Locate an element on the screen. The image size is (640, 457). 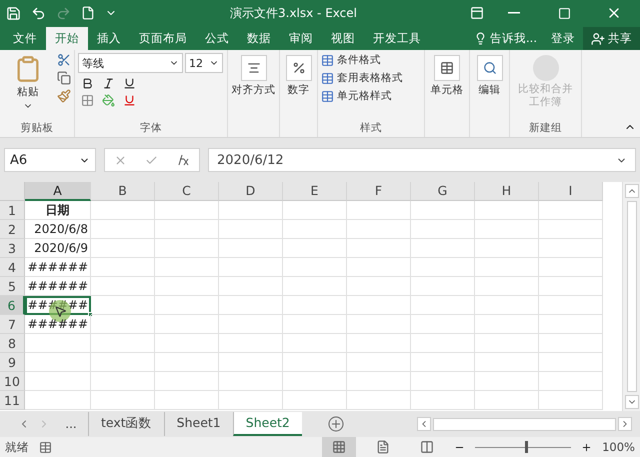
share-button: 共享 is located at coordinates (611, 38).